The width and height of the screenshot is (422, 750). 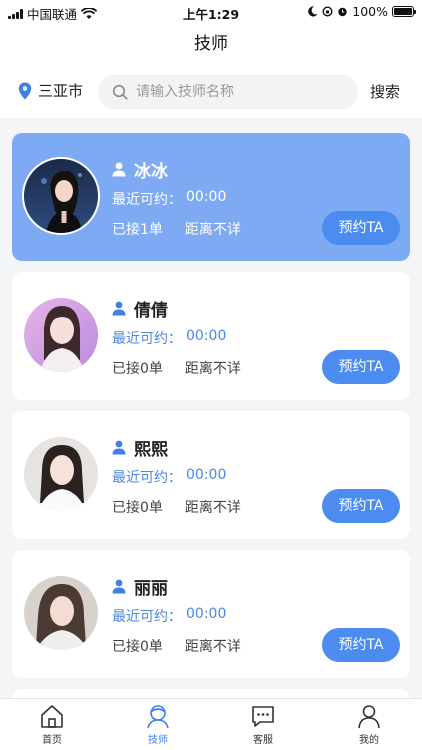 I want to click on technician-name: 倩倩, so click(x=151, y=311).